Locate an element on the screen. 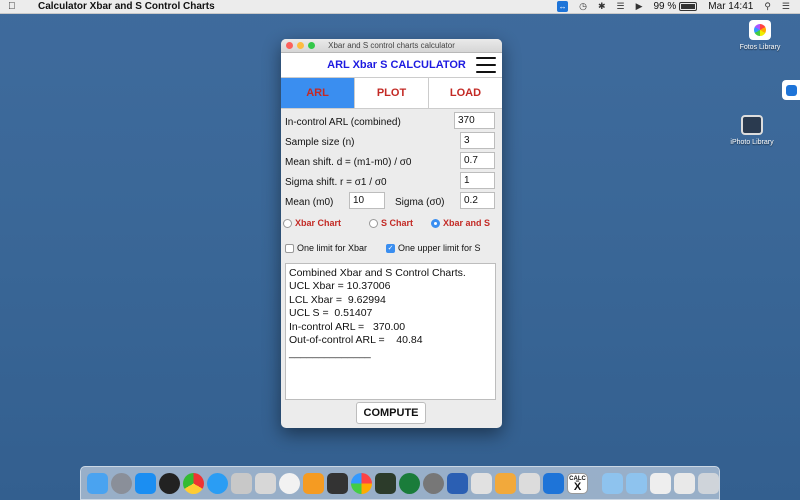 Image resolution: width=800 pixels, height=500 pixels. screenshot-icon is located at coordinates (684, 483).